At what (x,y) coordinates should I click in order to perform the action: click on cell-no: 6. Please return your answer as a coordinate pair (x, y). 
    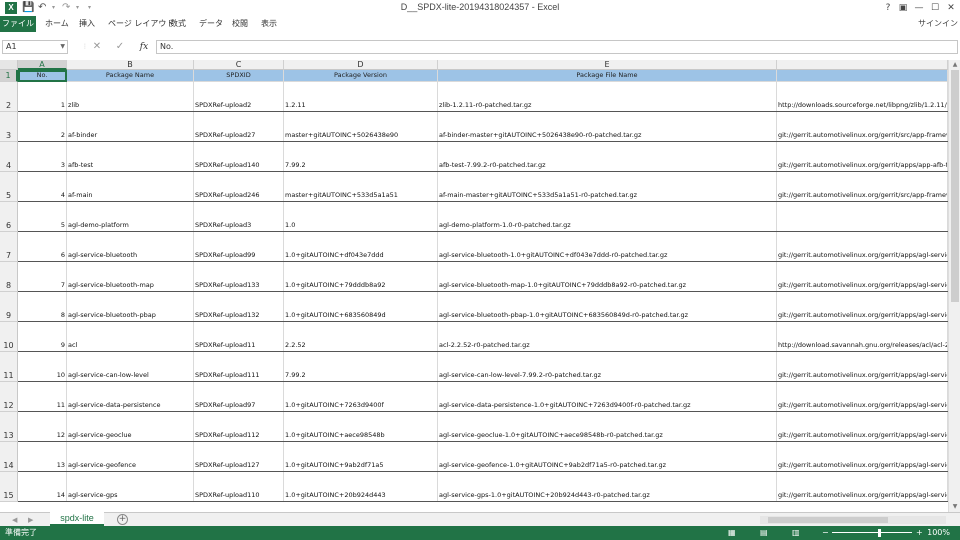
    Looking at the image, I should click on (42, 247).